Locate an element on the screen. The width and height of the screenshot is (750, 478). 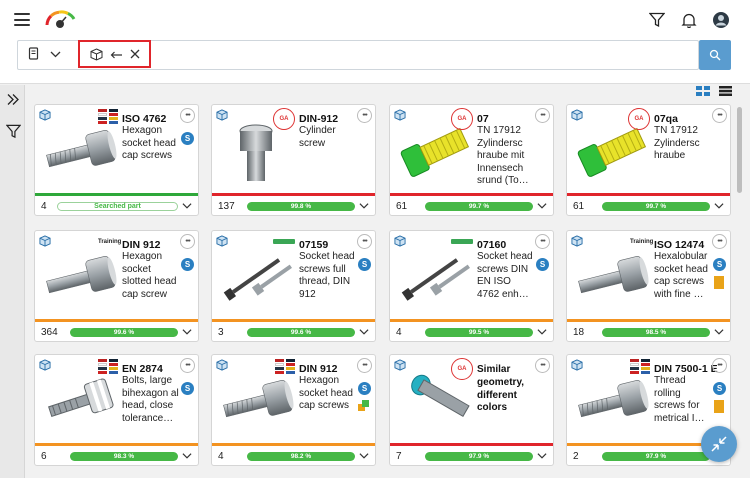
scrollbar is located at coordinates (740, 290).